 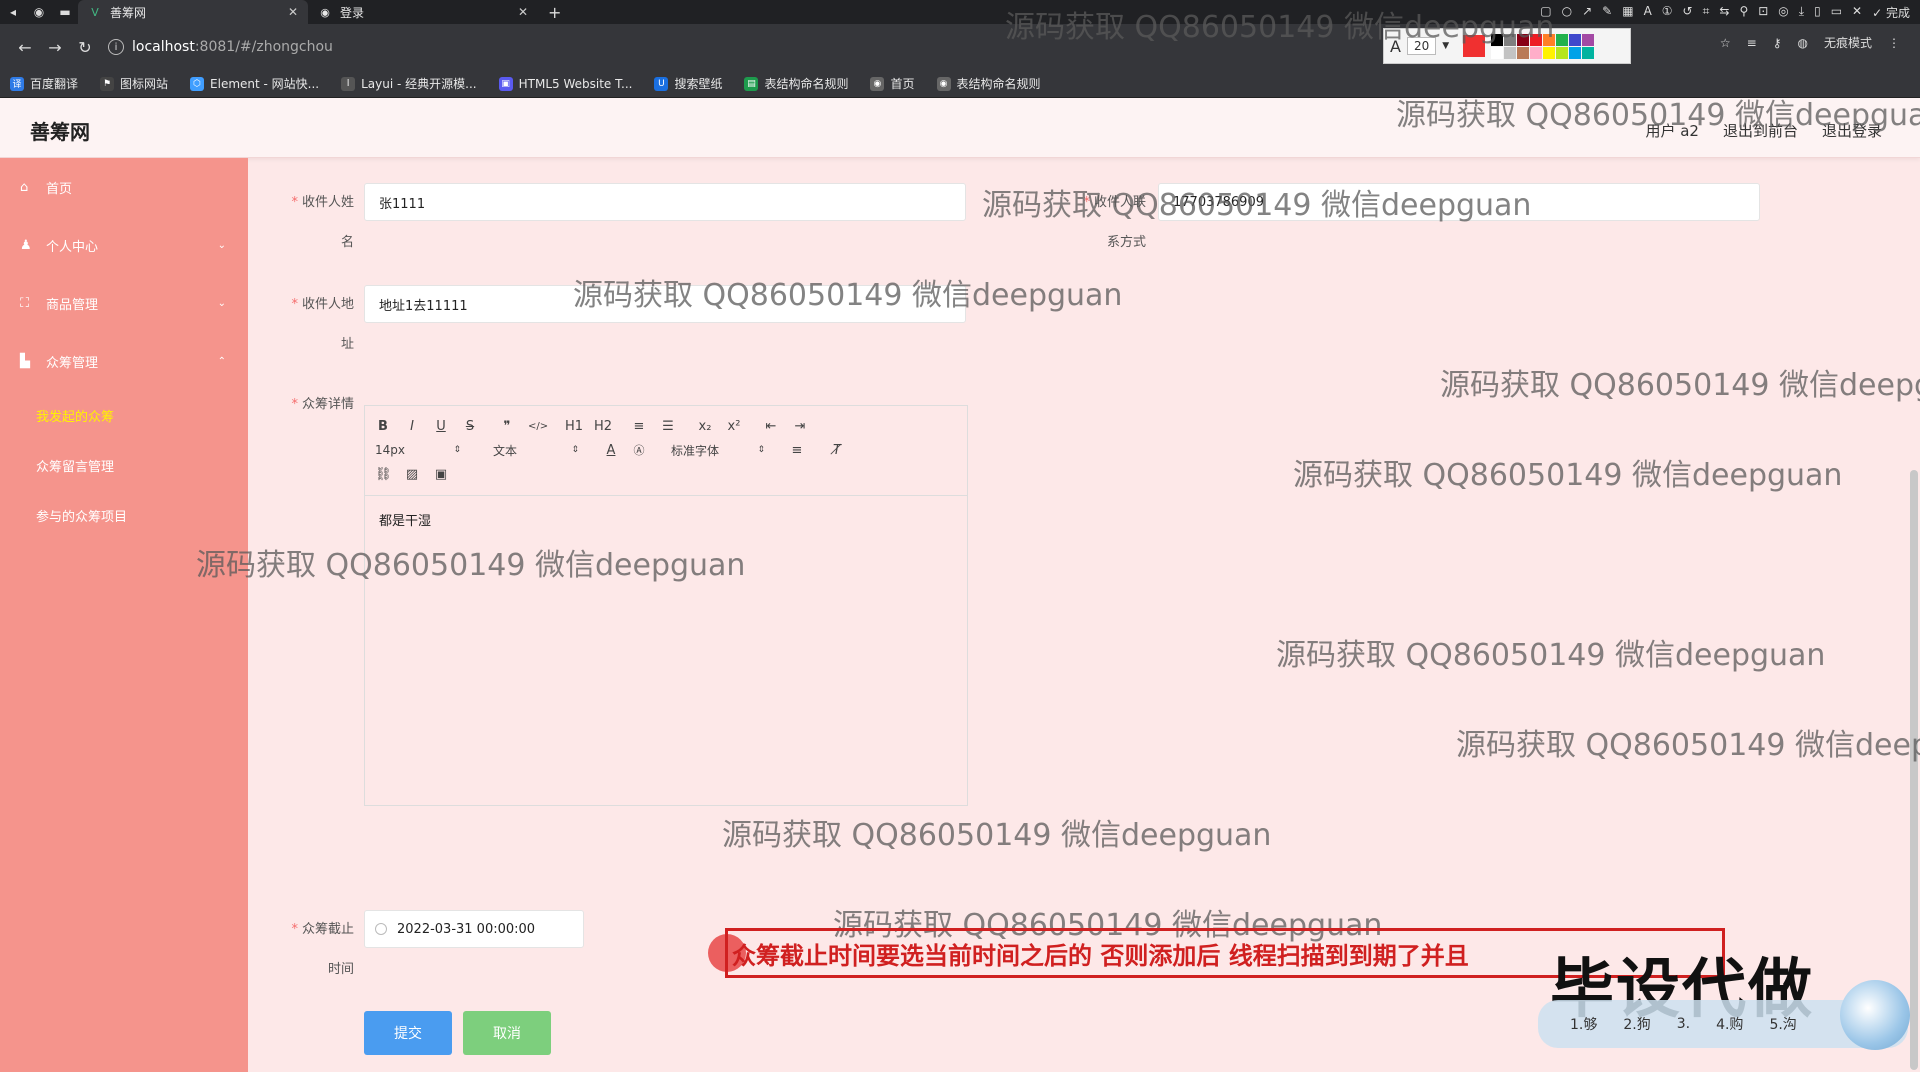 What do you see at coordinates (1421, 46) in the screenshot?
I see `font-size-select: 20` at bounding box center [1421, 46].